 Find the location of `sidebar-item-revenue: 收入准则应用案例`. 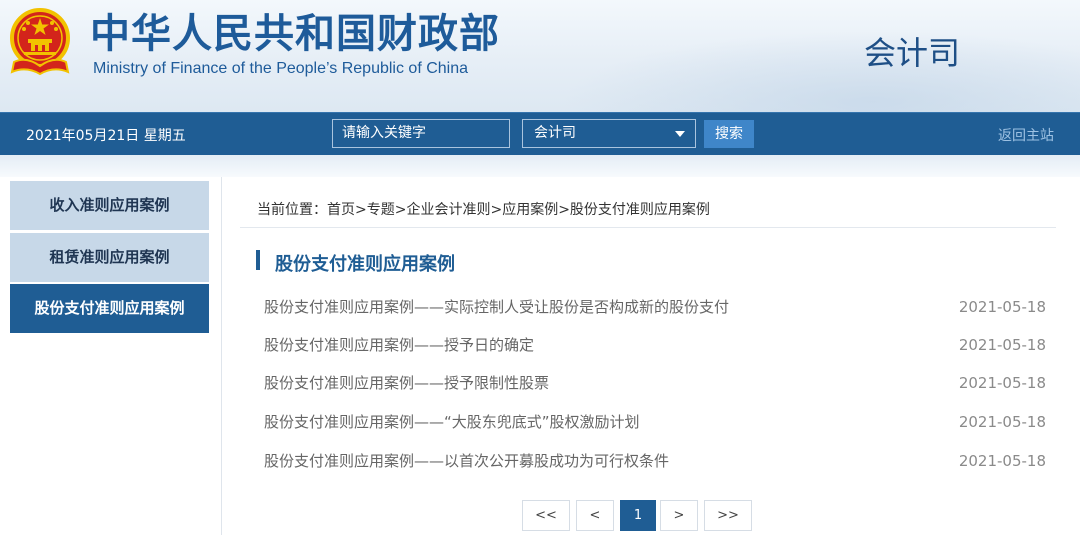

sidebar-item-revenue: 收入准则应用案例 is located at coordinates (109, 205).